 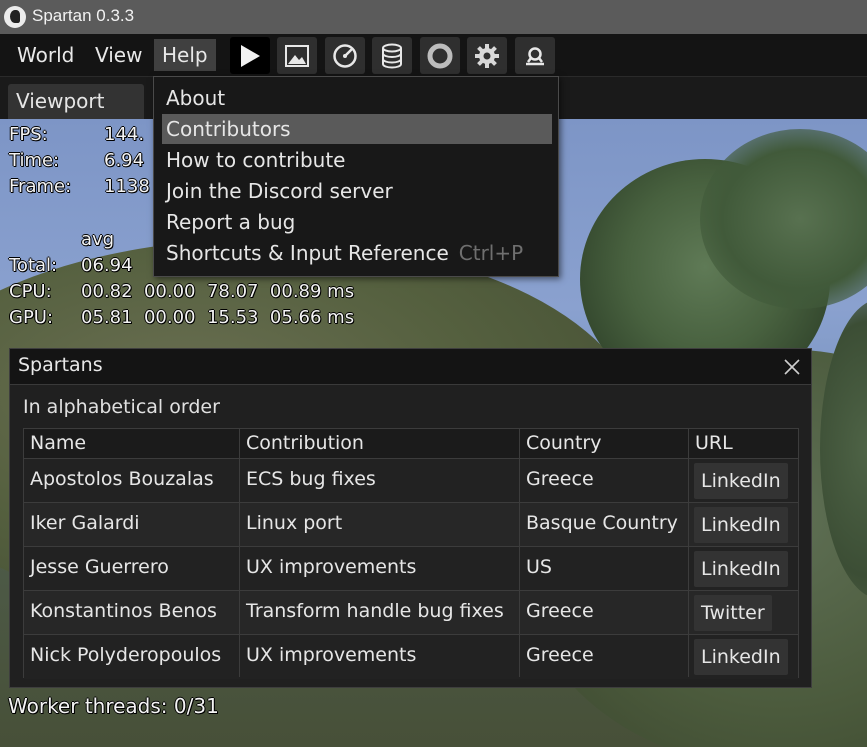 What do you see at coordinates (357, 129) in the screenshot?
I see `menu-item-contributors: Contributors` at bounding box center [357, 129].